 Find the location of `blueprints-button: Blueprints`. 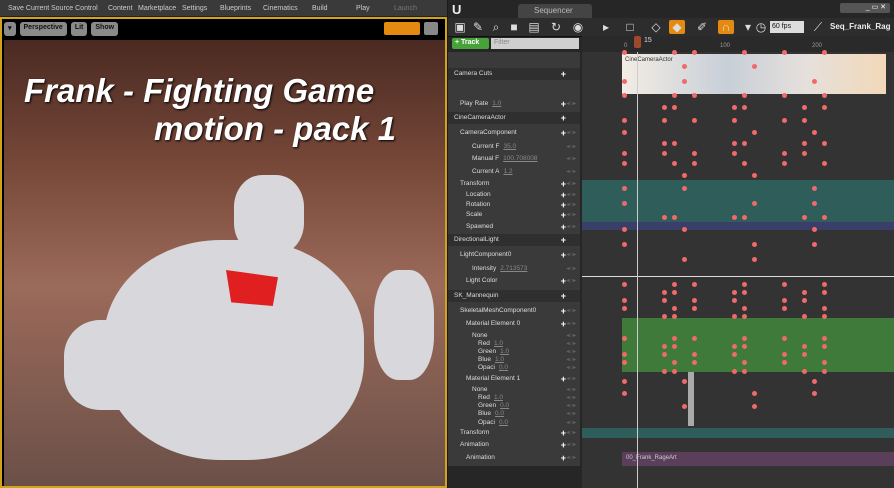

blueprints-button: Blueprints is located at coordinates (235, 8).